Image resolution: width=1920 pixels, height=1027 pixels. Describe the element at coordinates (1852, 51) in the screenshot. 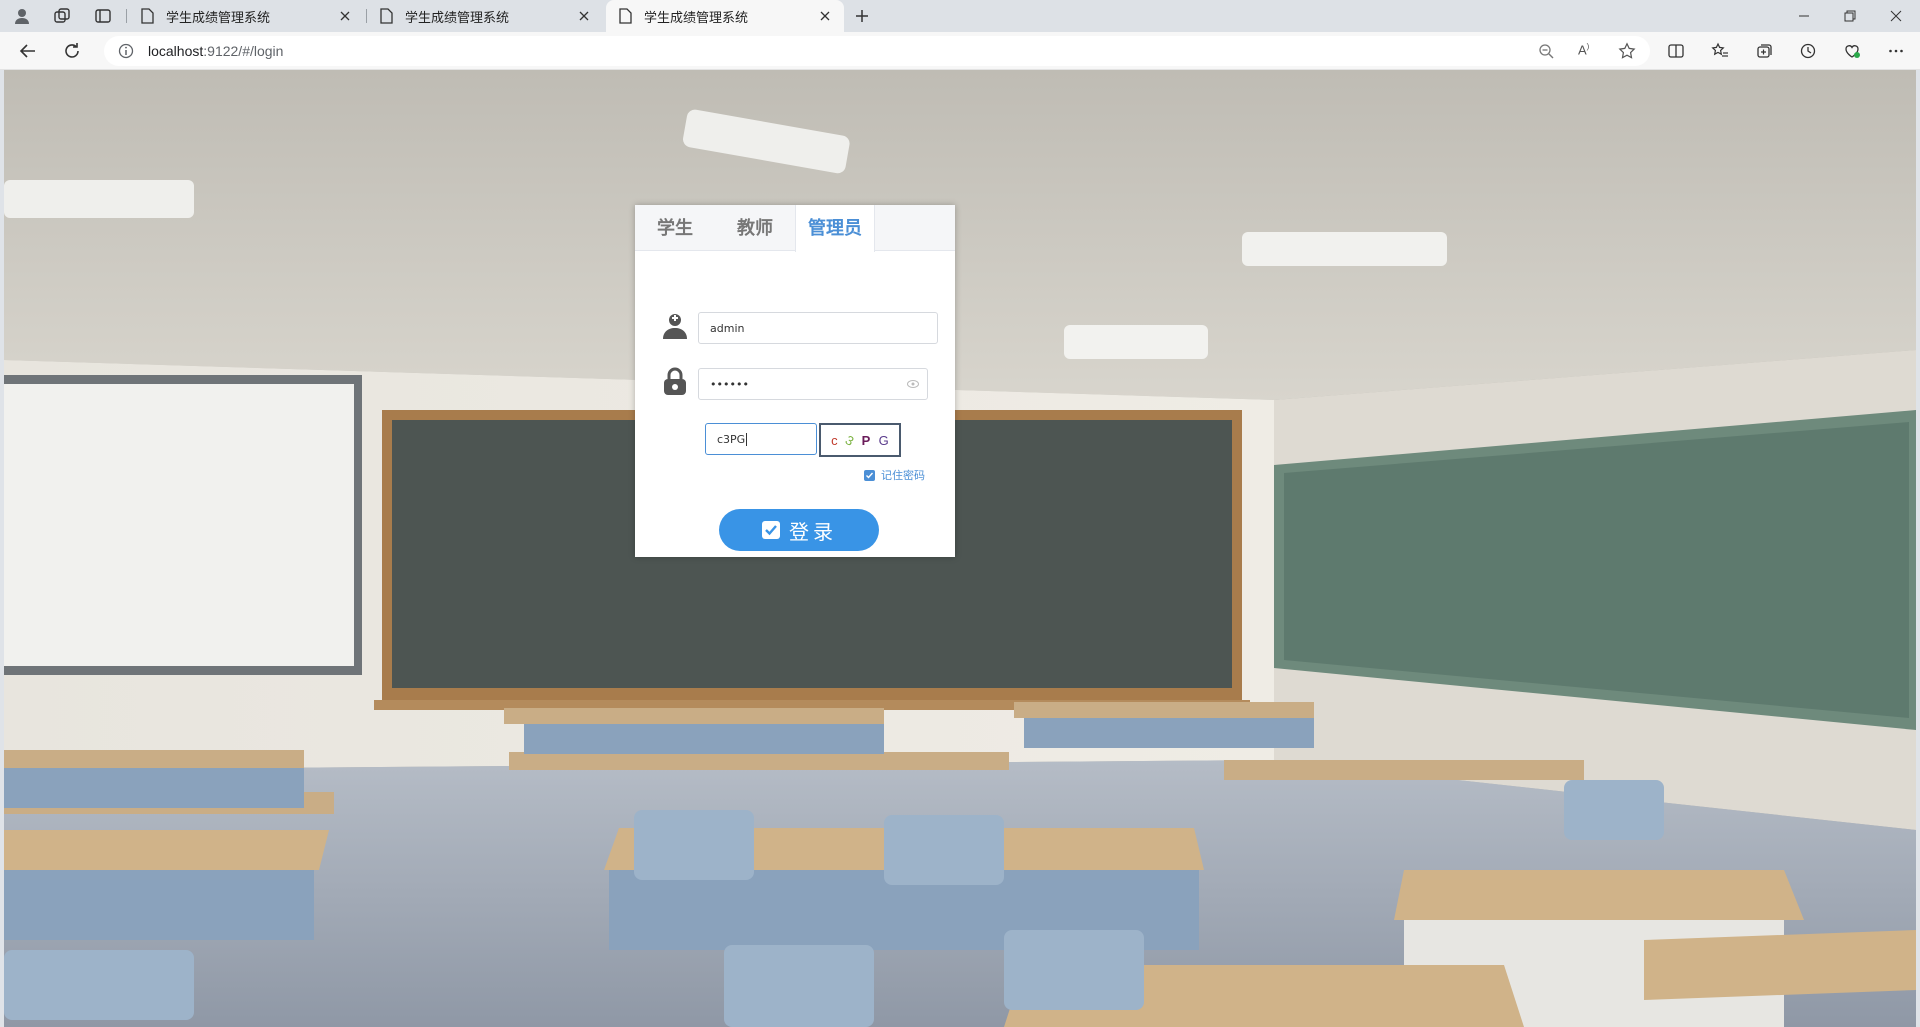

I see `browser-essentials-icon` at that location.